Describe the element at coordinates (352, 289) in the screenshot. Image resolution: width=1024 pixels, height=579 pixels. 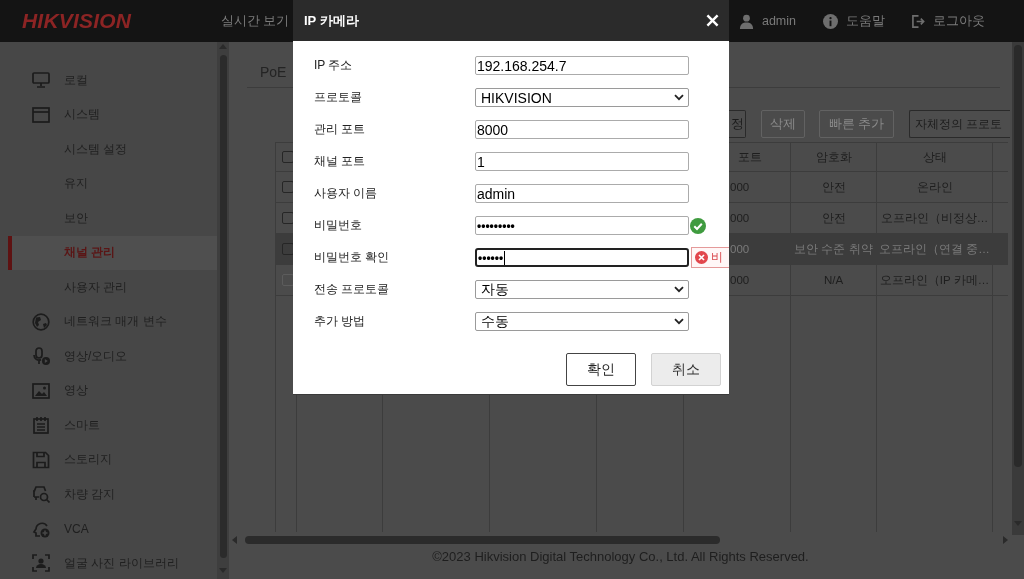
I see `field-label: 전송 프로토콜` at that location.